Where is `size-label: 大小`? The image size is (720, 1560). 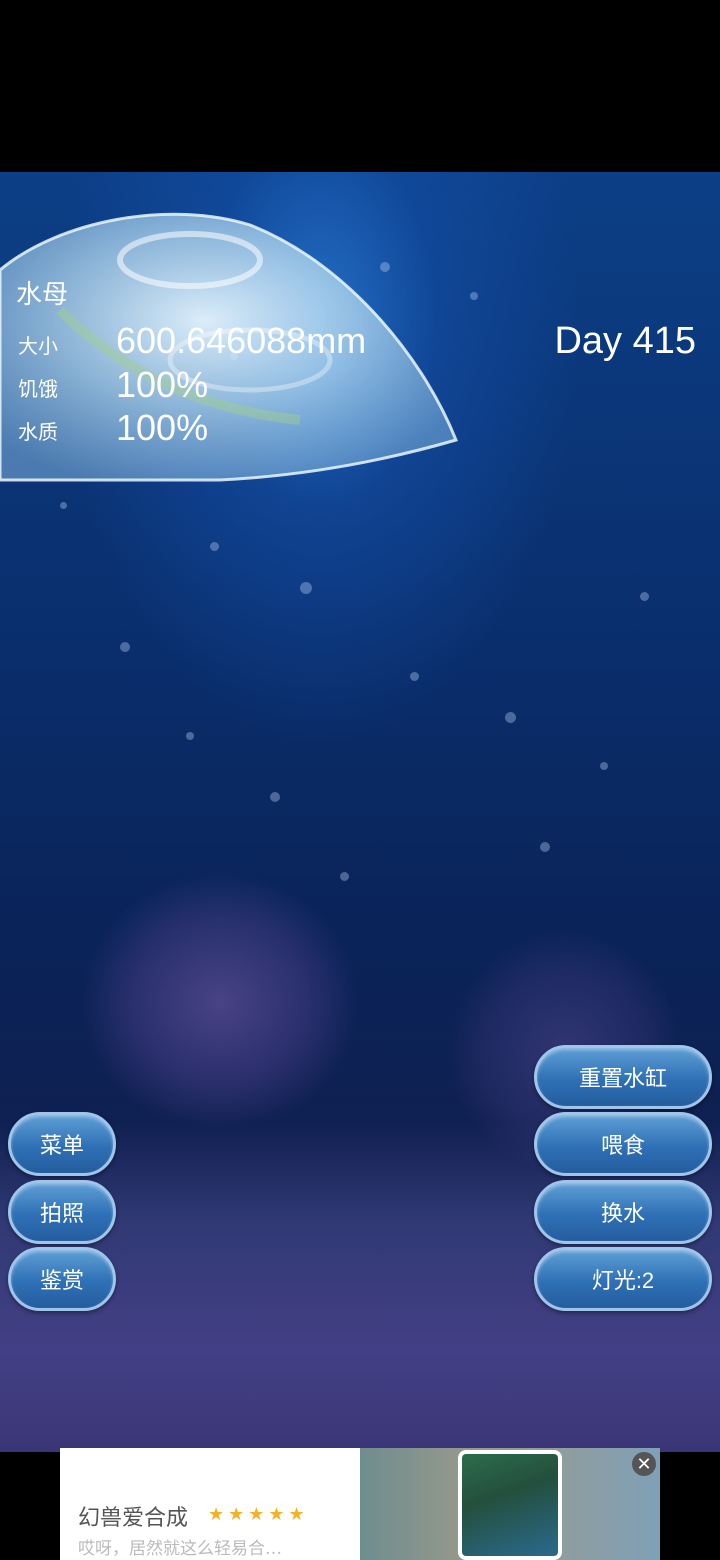
size-label: 大小 is located at coordinates (38, 347).